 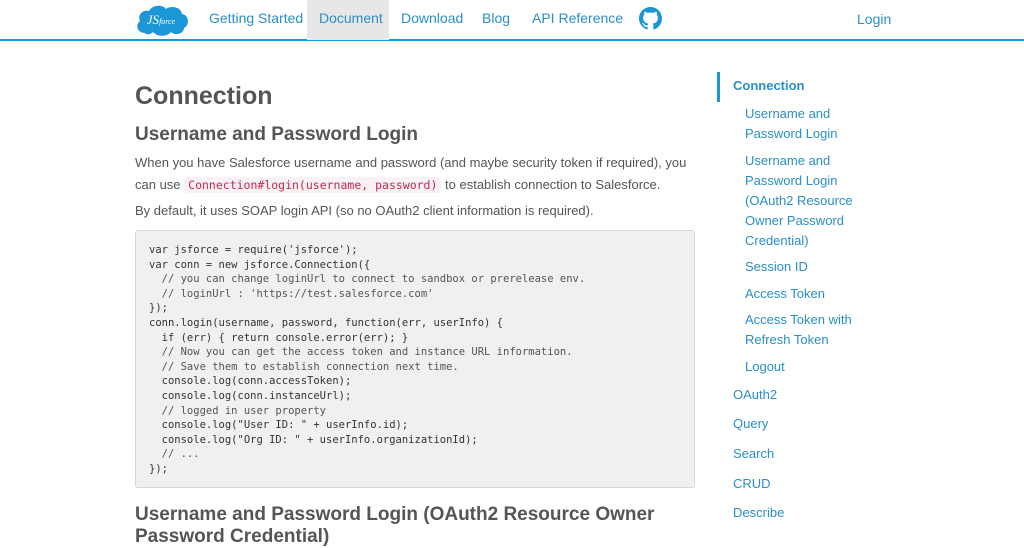 I want to click on section-title-username-password: Username and Password Login, so click(x=276, y=134).